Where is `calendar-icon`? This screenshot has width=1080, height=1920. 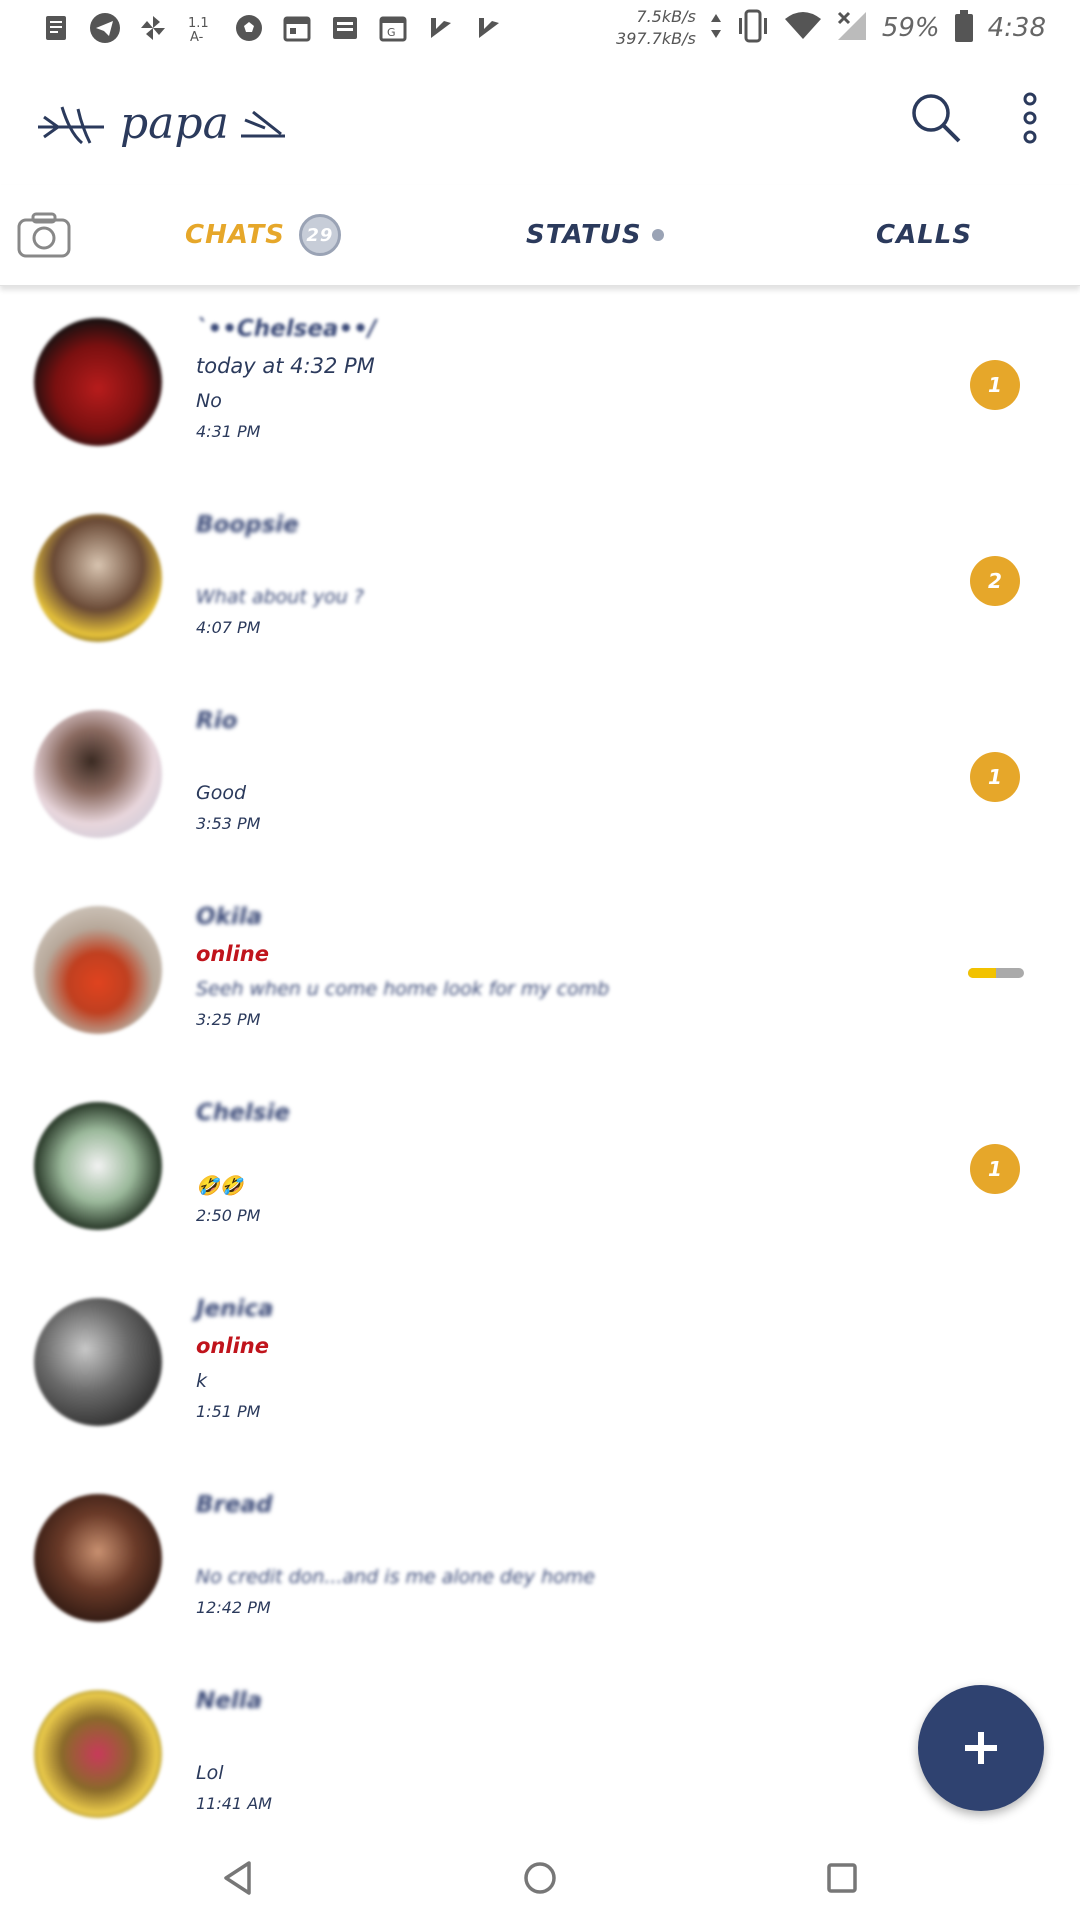 calendar-icon is located at coordinates (297, 28).